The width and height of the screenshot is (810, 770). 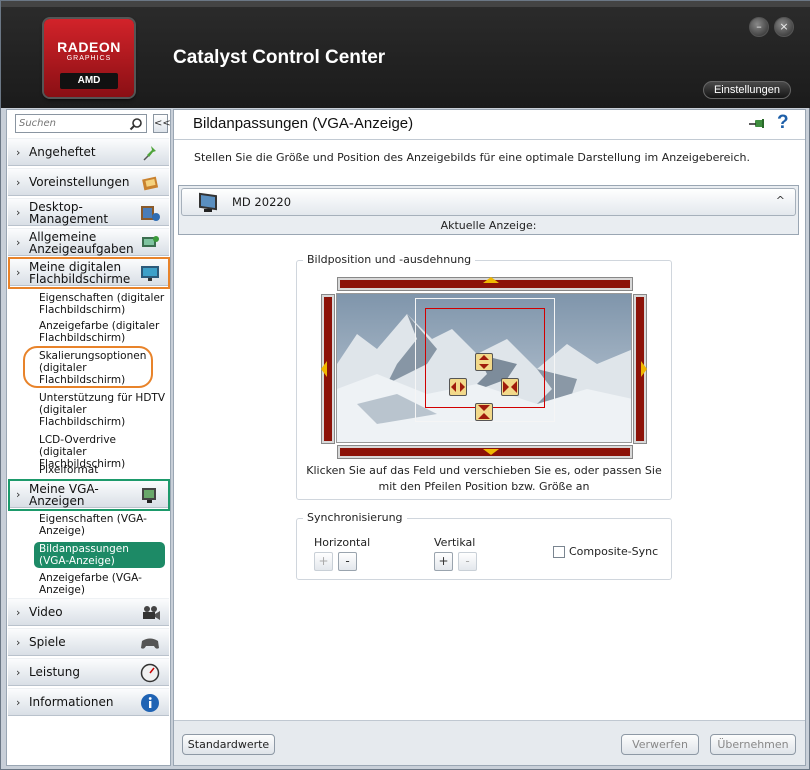 I want to click on sidebar-item-display-tasks: › Allgemeine Anzeigeaufgaben, so click(x=88, y=242).